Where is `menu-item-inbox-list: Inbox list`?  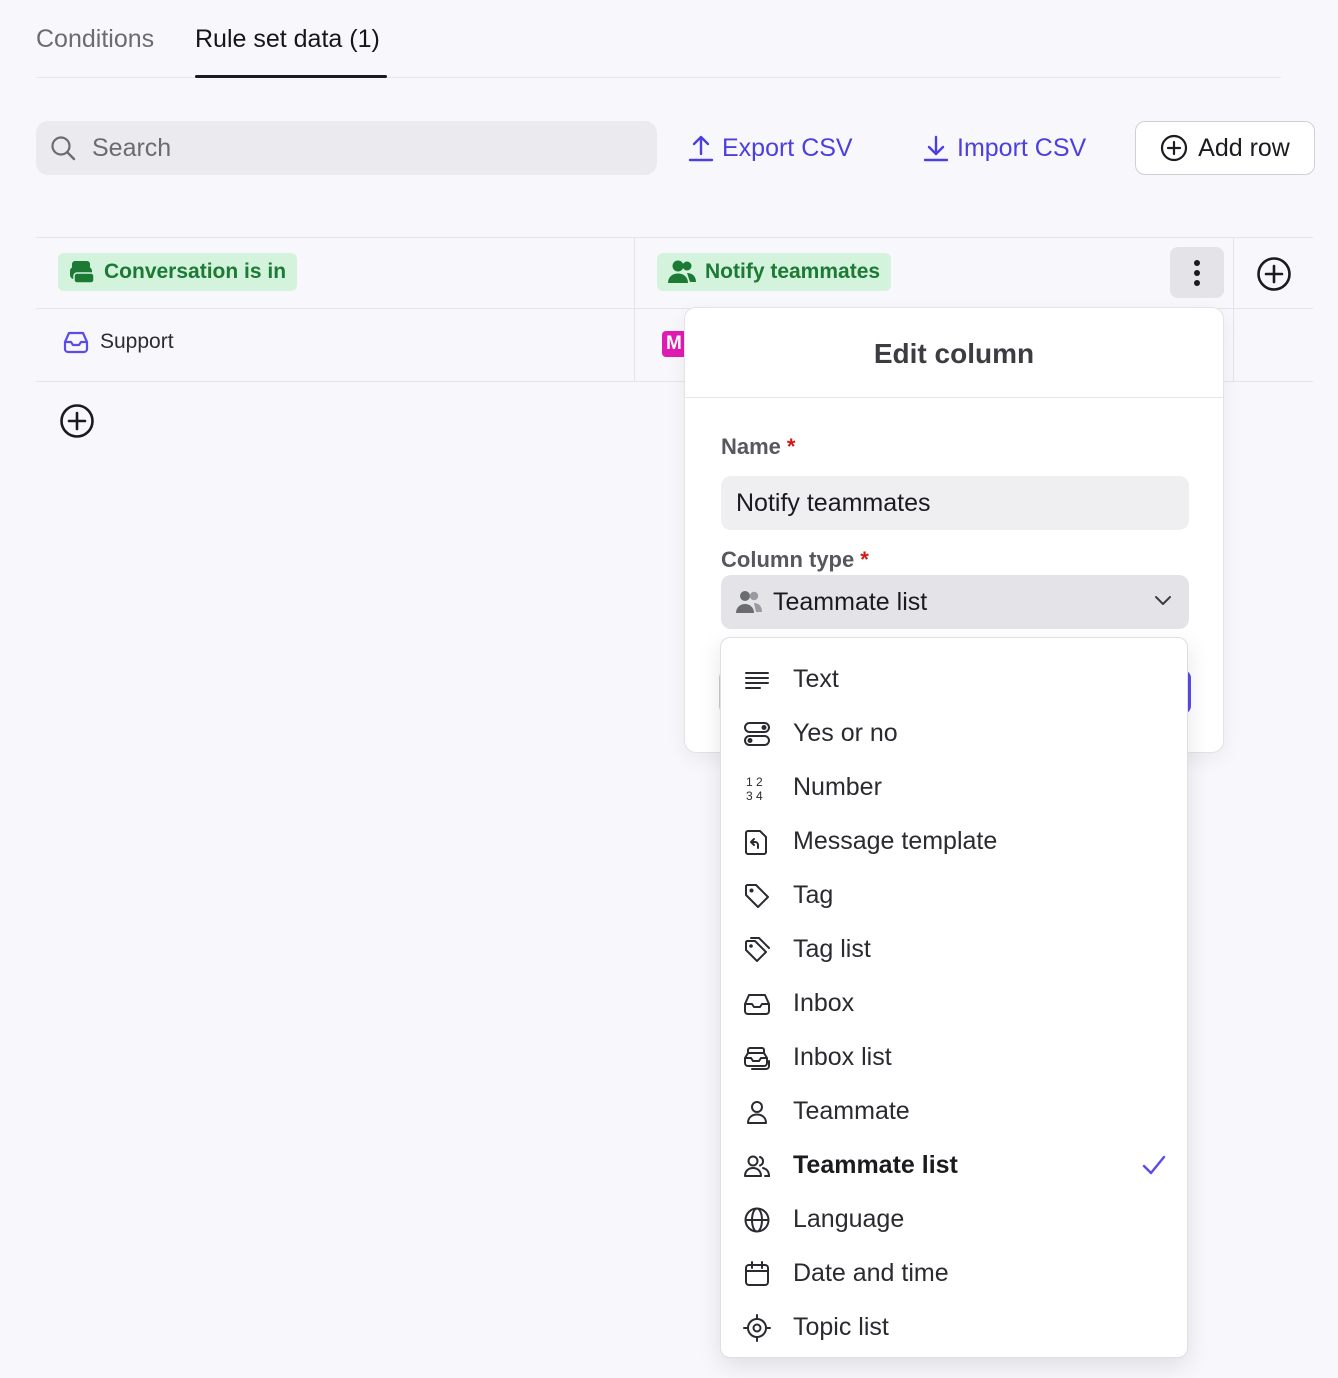
menu-item-inbox-list: Inbox list is located at coordinates (954, 1057).